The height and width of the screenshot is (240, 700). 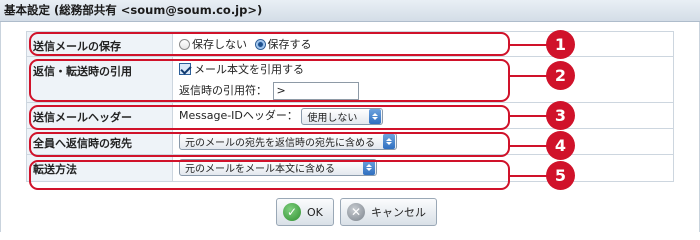 I want to click on message-id-label: Message-IDヘッダー：, so click(x=238, y=115).